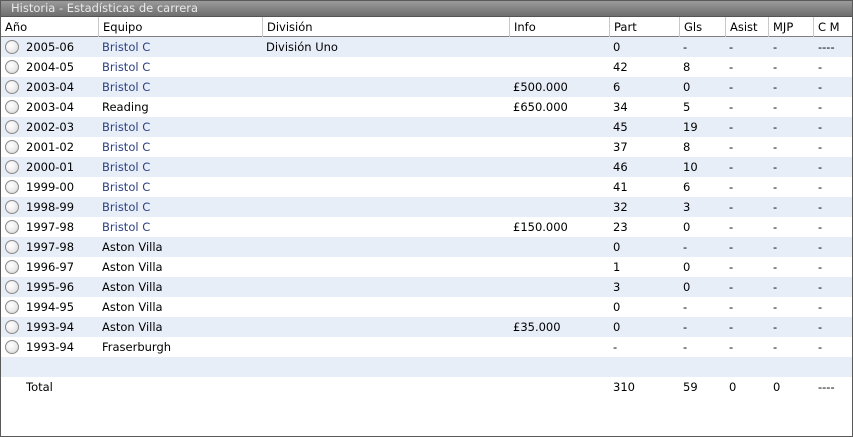 The width and height of the screenshot is (853, 437). What do you see at coordinates (426, 247) in the screenshot?
I see `table-row: 1997-98 Aston Villa 0 - - - -` at bounding box center [426, 247].